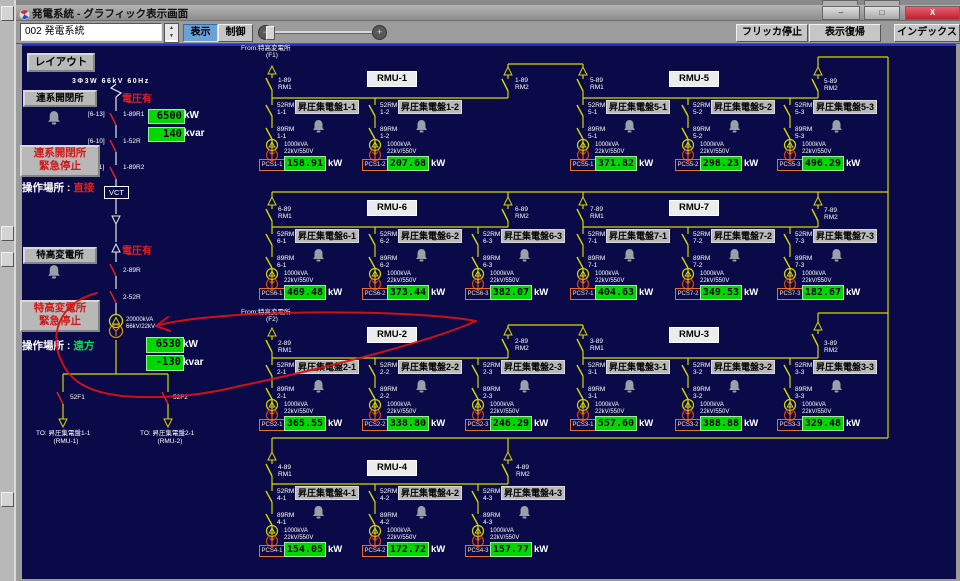 The width and height of the screenshot is (960, 581). I want to click on pcs-tag: PCS1-2, so click(375, 165).